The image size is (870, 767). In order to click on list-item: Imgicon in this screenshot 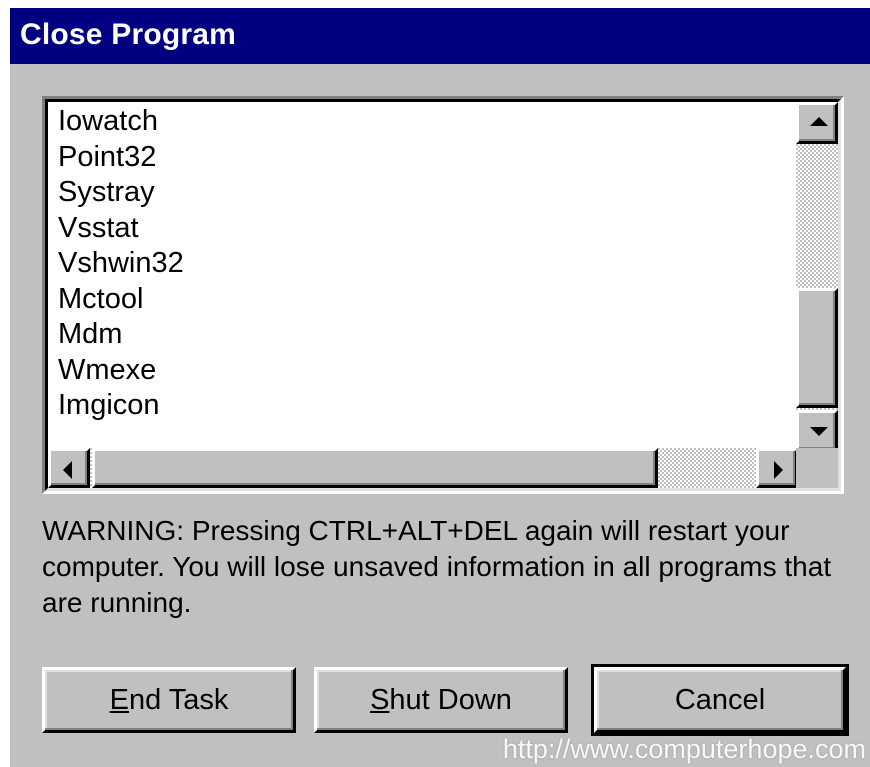, I will do `click(121, 406)`.